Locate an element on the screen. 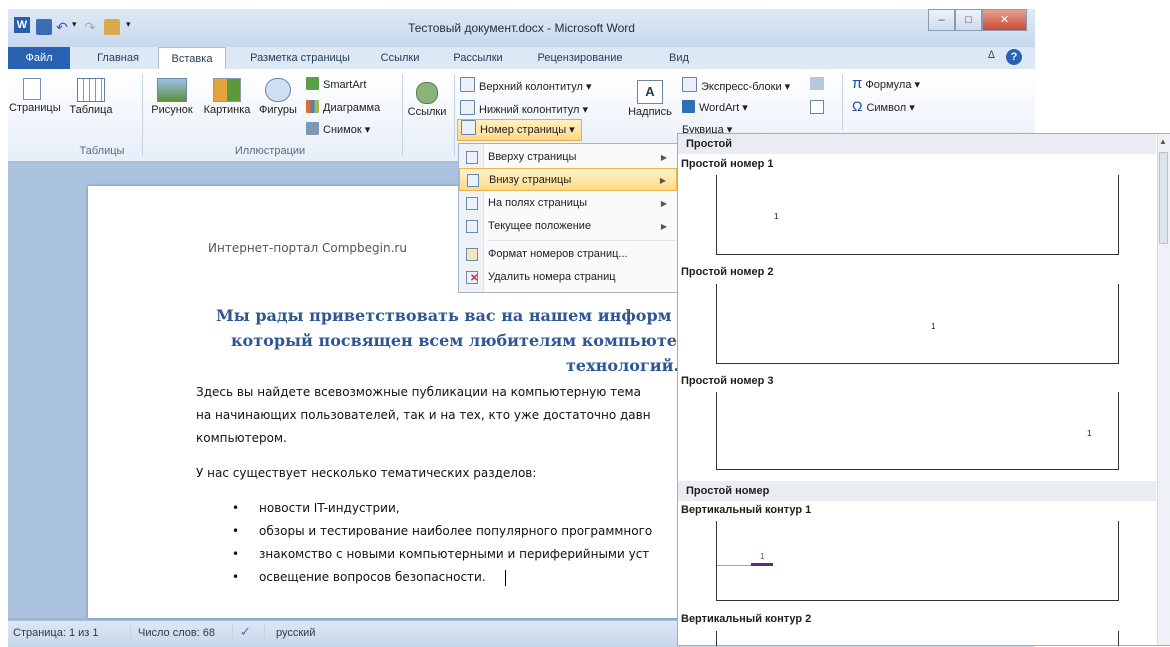 The image size is (1170, 647). textbox-label: Надпись is located at coordinates (650, 112).